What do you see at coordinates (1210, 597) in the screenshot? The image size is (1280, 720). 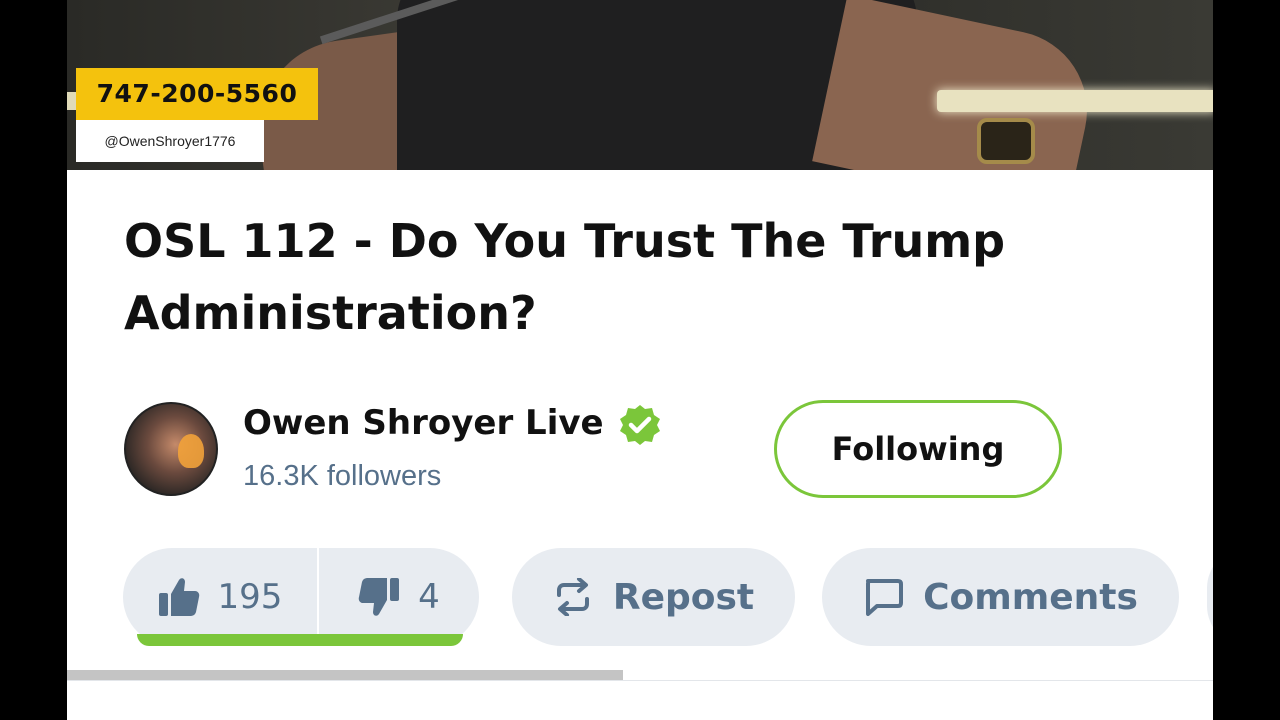 I see `more-actions-button` at bounding box center [1210, 597].